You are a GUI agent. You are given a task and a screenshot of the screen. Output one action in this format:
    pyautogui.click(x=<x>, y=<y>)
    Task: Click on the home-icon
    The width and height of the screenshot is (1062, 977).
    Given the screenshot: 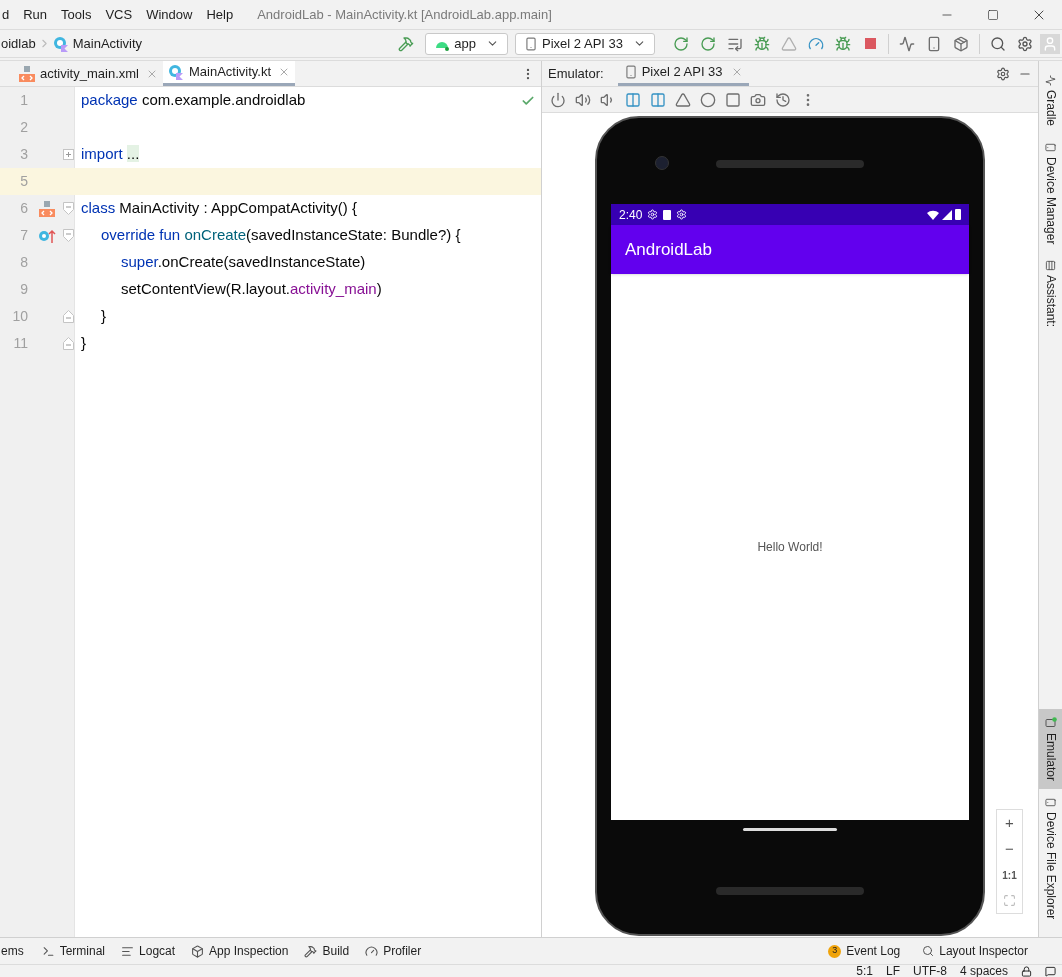 What is the action you would take?
    pyautogui.click(x=708, y=99)
    